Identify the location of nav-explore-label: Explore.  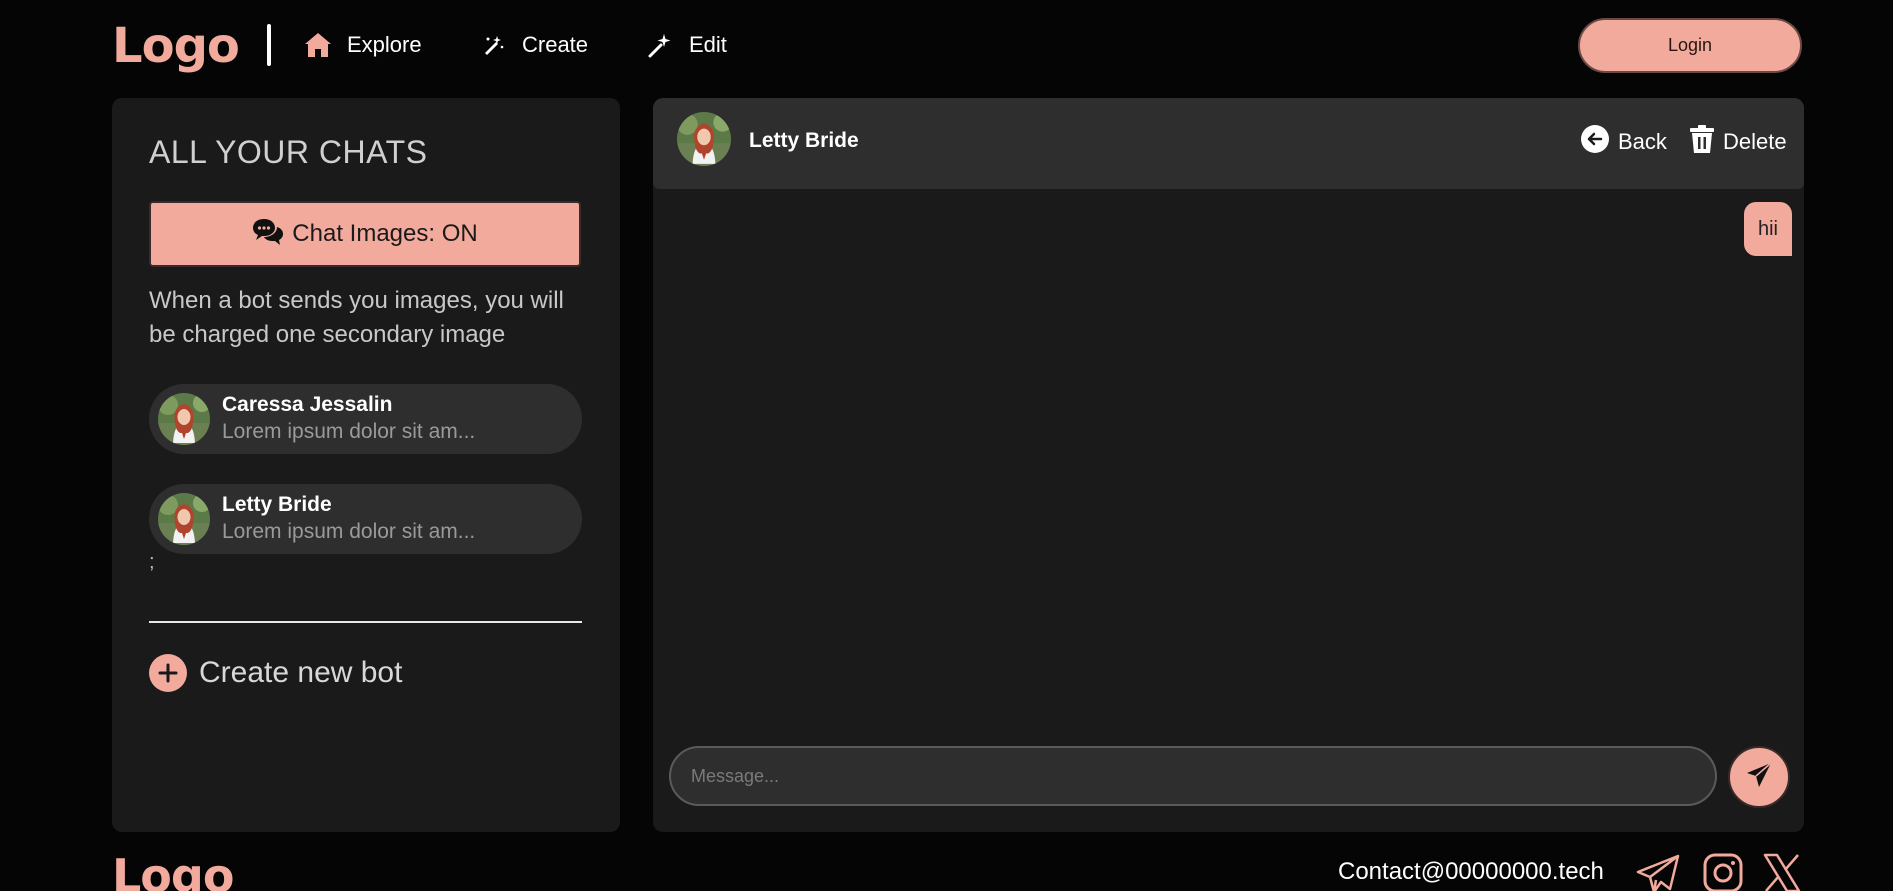
(384, 44).